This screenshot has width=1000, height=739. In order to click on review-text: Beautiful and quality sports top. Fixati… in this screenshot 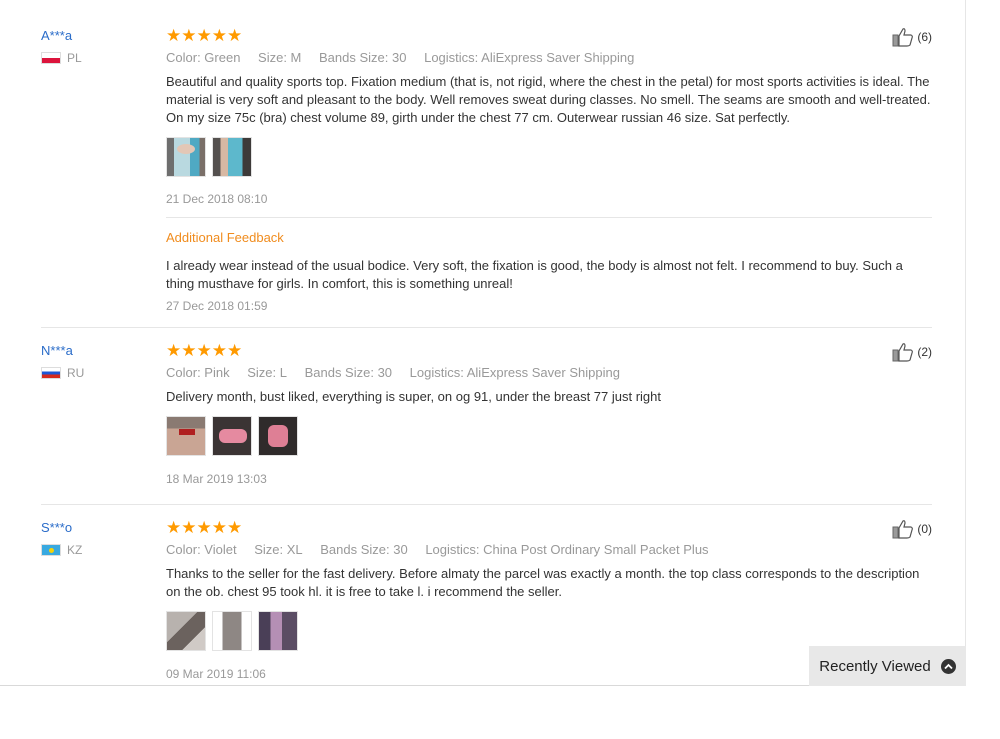, I will do `click(548, 99)`.